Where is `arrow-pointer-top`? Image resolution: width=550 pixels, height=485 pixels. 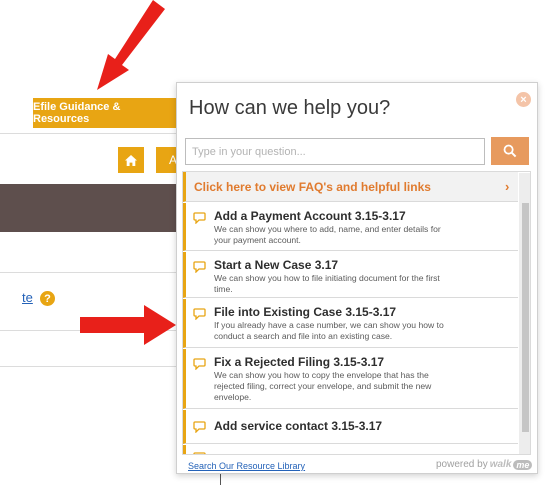
arrow-pointer-top is located at coordinates (131, 45).